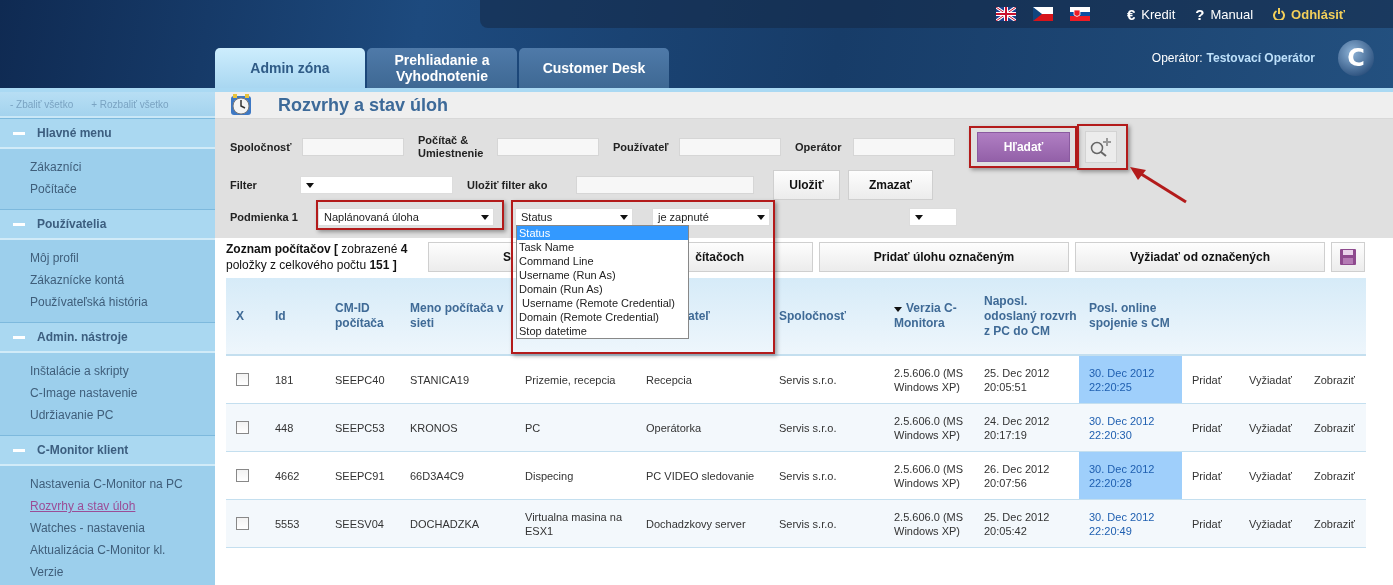  Describe the element at coordinates (819, 147) in the screenshot. I see `field-label: Operátor` at that location.